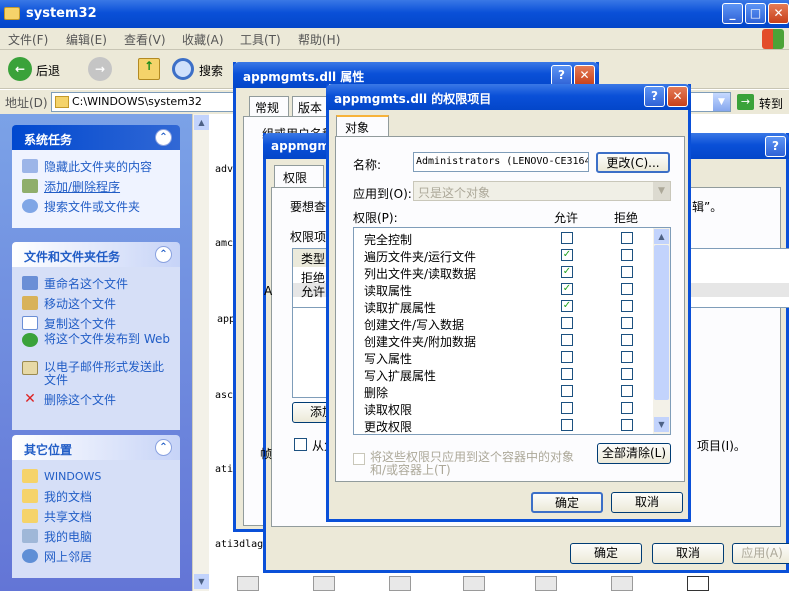  I want to click on tab-object: 对象, so click(362, 126).